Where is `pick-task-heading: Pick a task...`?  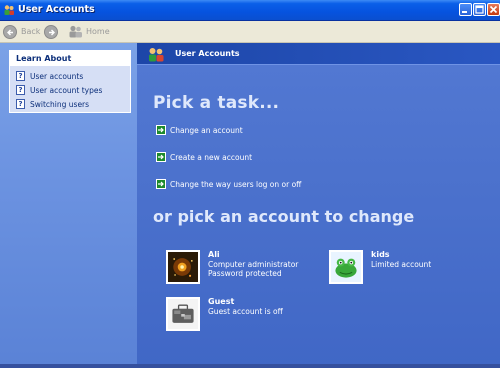 pick-task-heading: Pick a task... is located at coordinates (216, 103).